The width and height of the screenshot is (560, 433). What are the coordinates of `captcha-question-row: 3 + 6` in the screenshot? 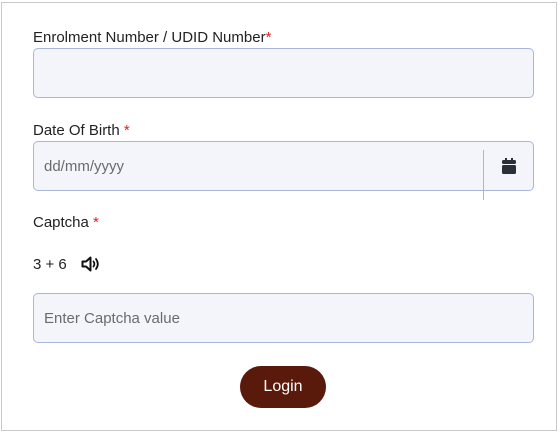 It's located at (67, 264).